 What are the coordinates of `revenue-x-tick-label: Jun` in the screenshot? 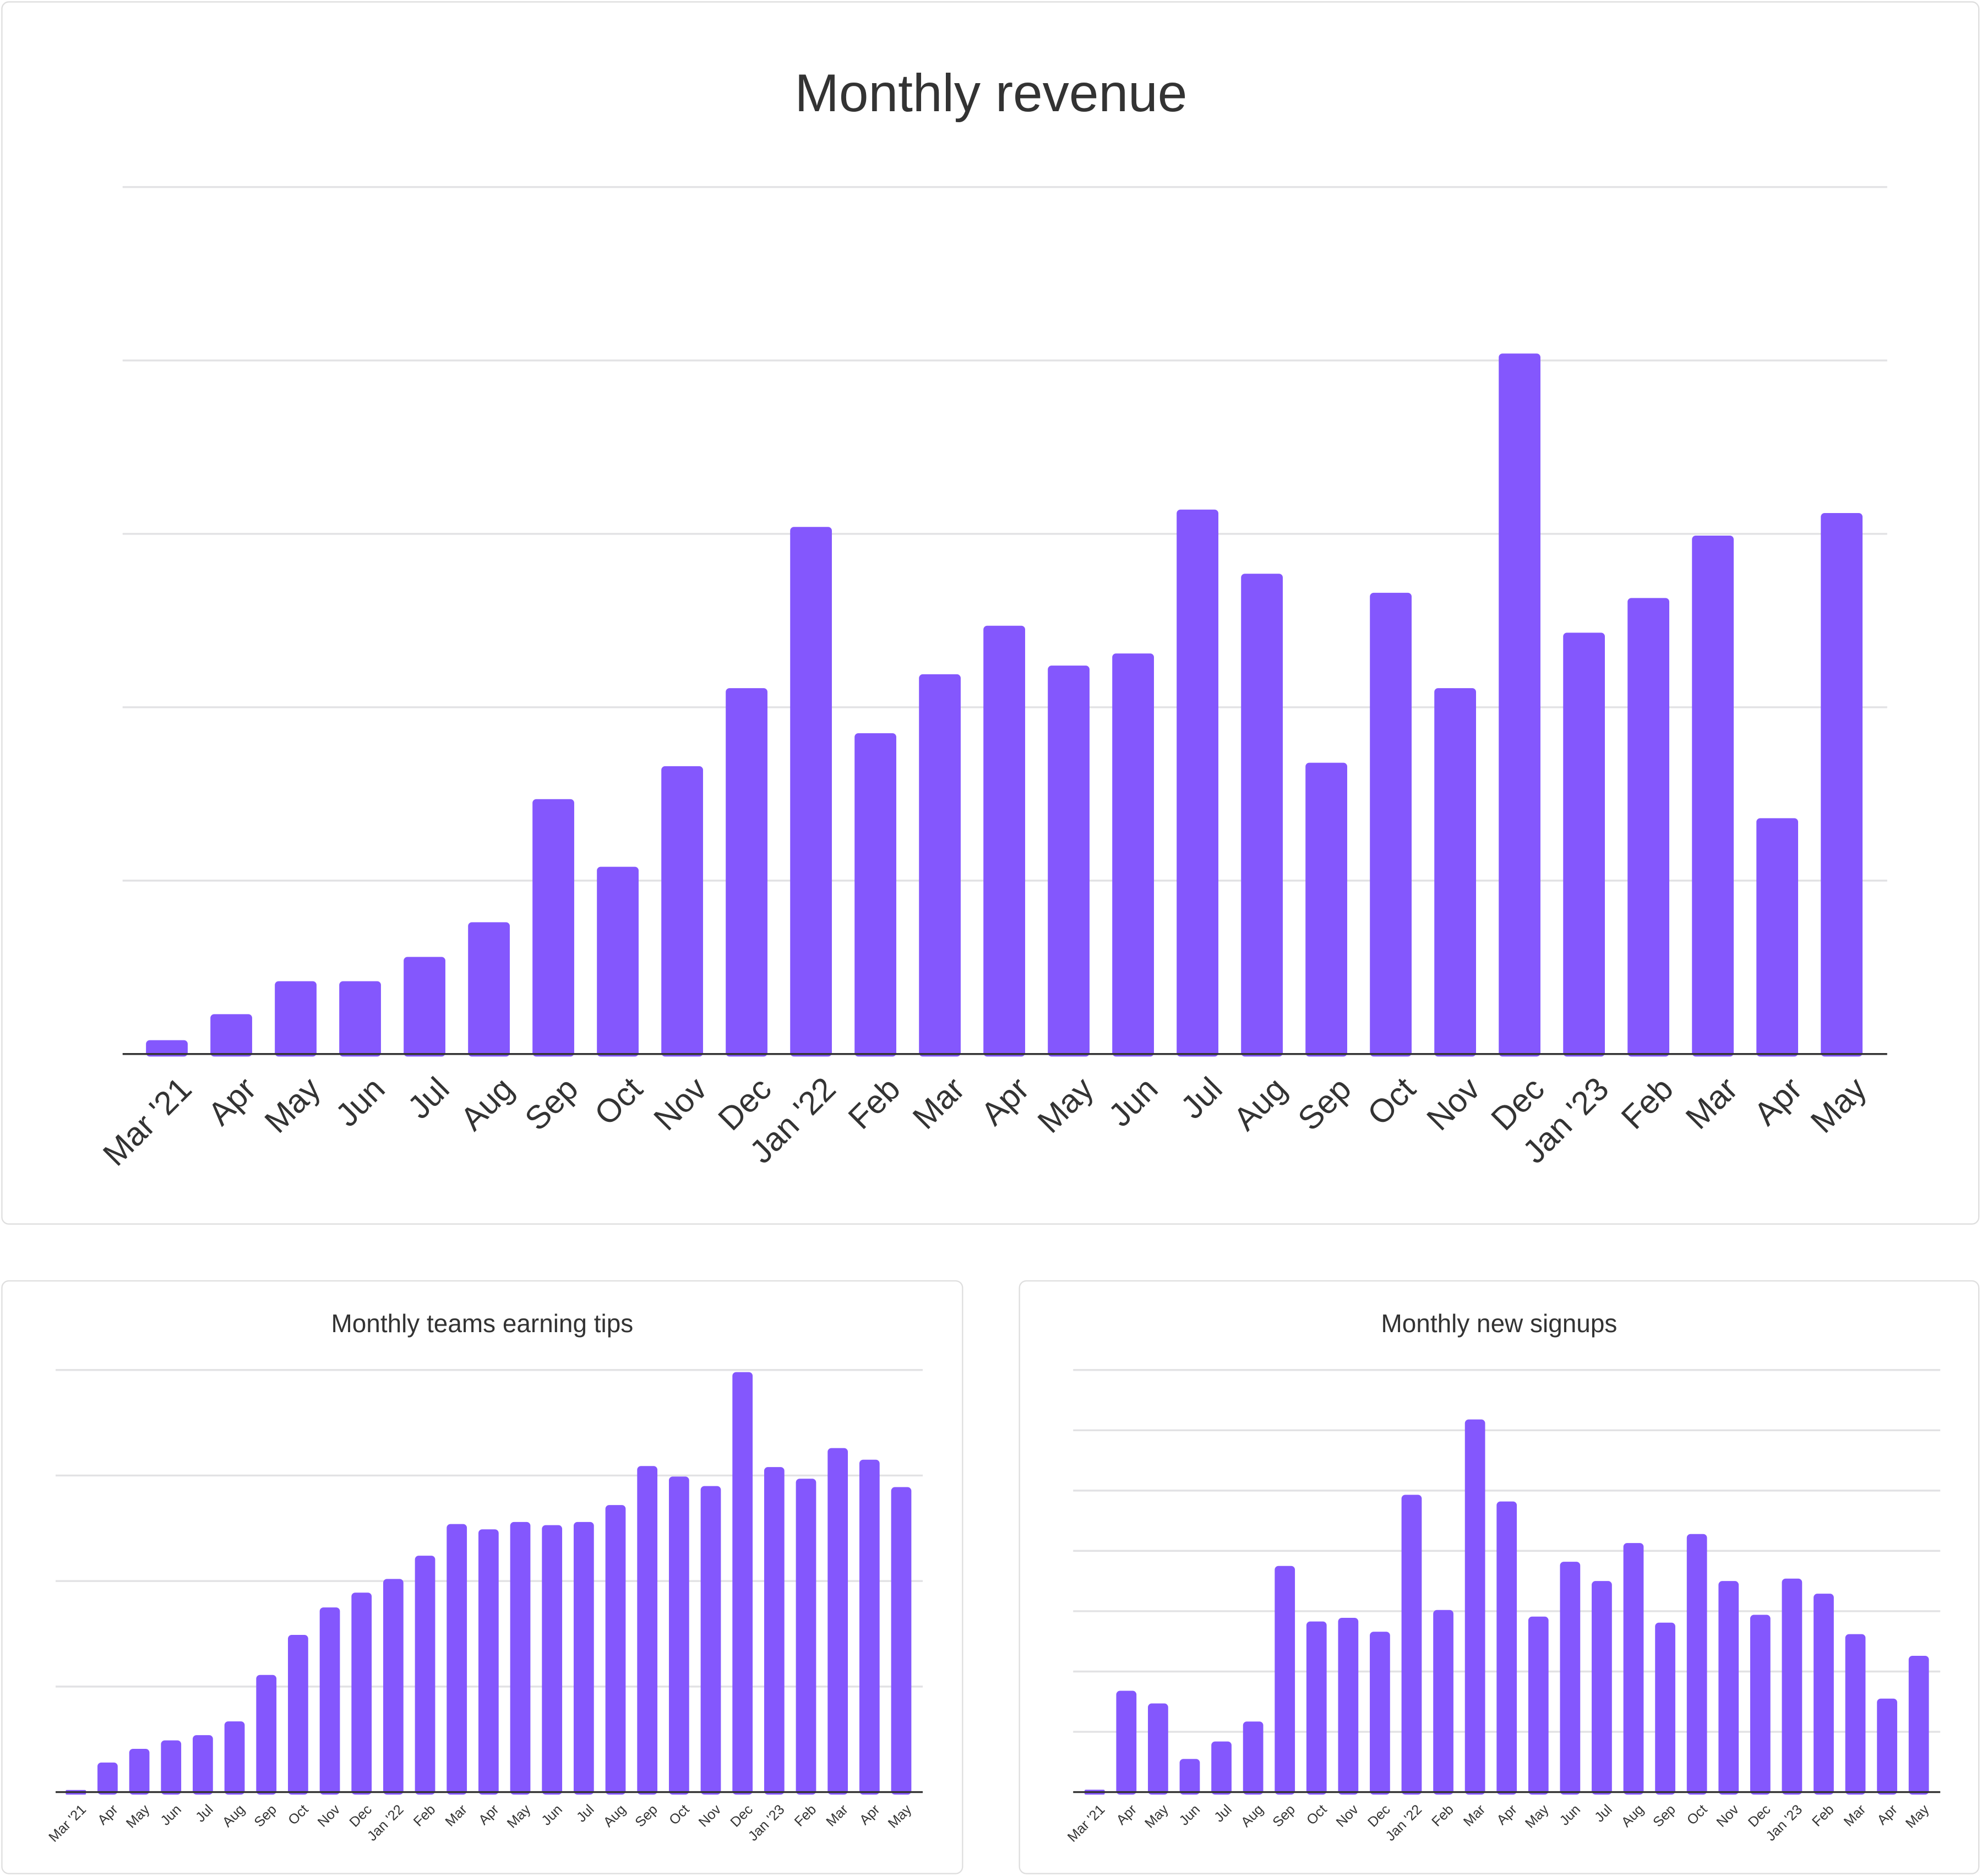 It's located at (359, 1101).